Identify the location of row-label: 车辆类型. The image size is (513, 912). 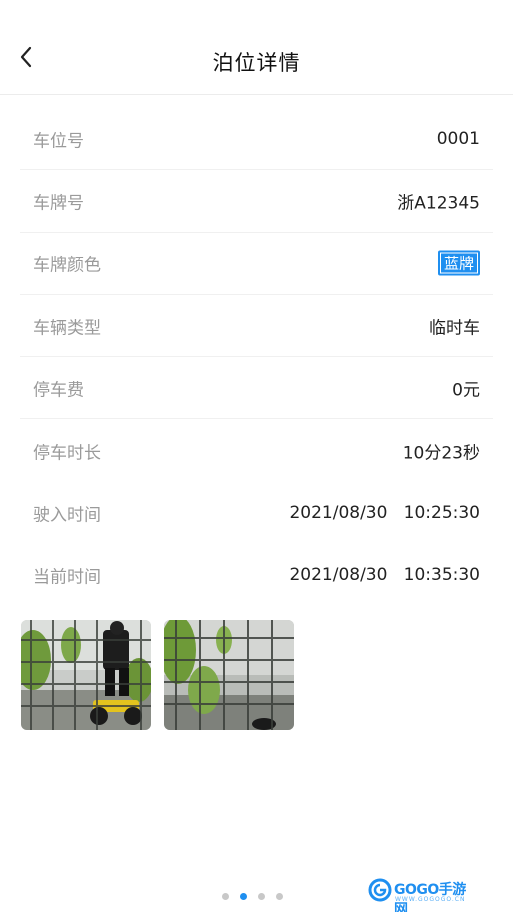
(67, 328).